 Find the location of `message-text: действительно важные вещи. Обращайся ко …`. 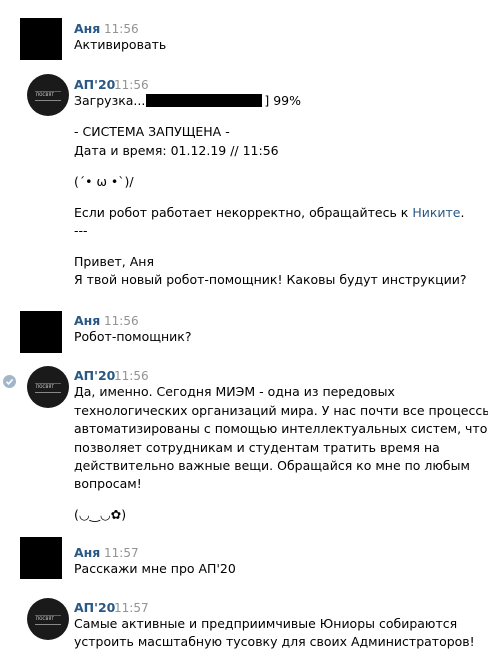

message-text: действительно важные вещи. Обращайся ко … is located at coordinates (272, 465).